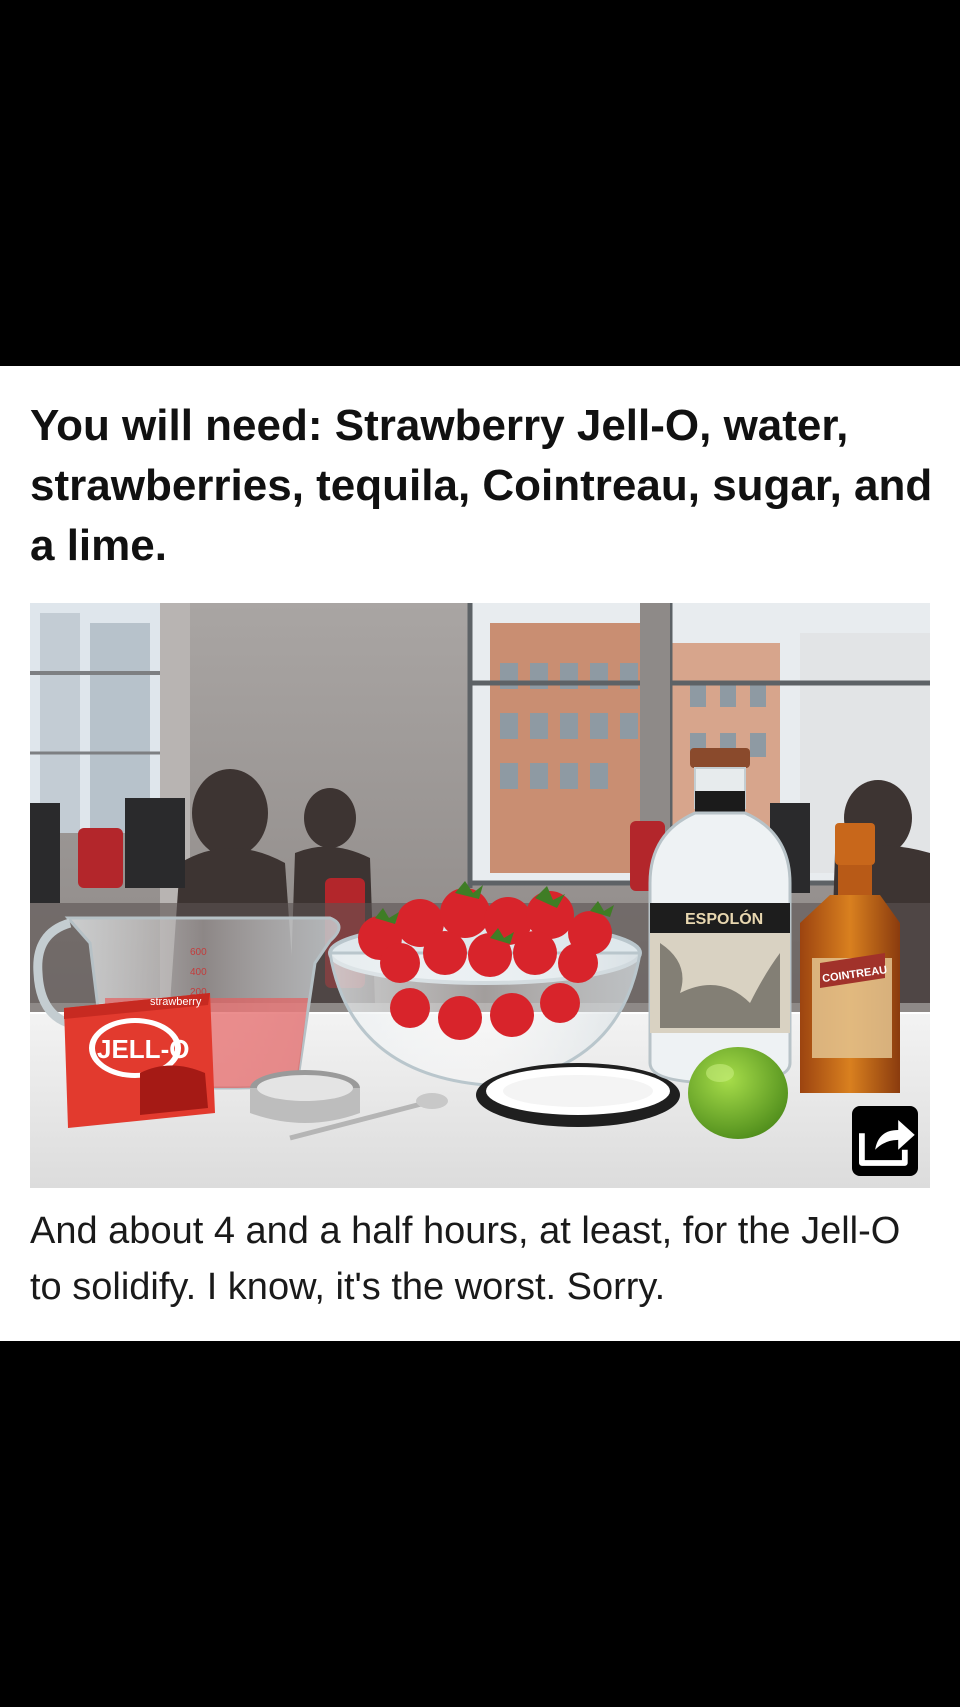 The width and height of the screenshot is (960, 1707). I want to click on lime, so click(738, 1093).